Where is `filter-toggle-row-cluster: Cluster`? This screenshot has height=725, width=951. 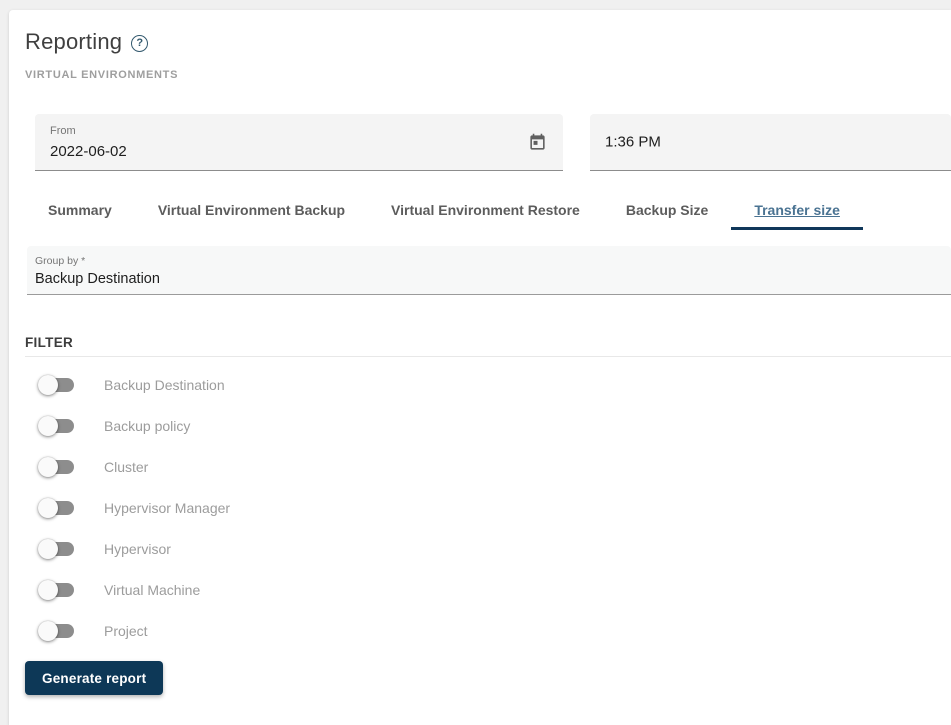 filter-toggle-row-cluster: Cluster is located at coordinates (480, 466).